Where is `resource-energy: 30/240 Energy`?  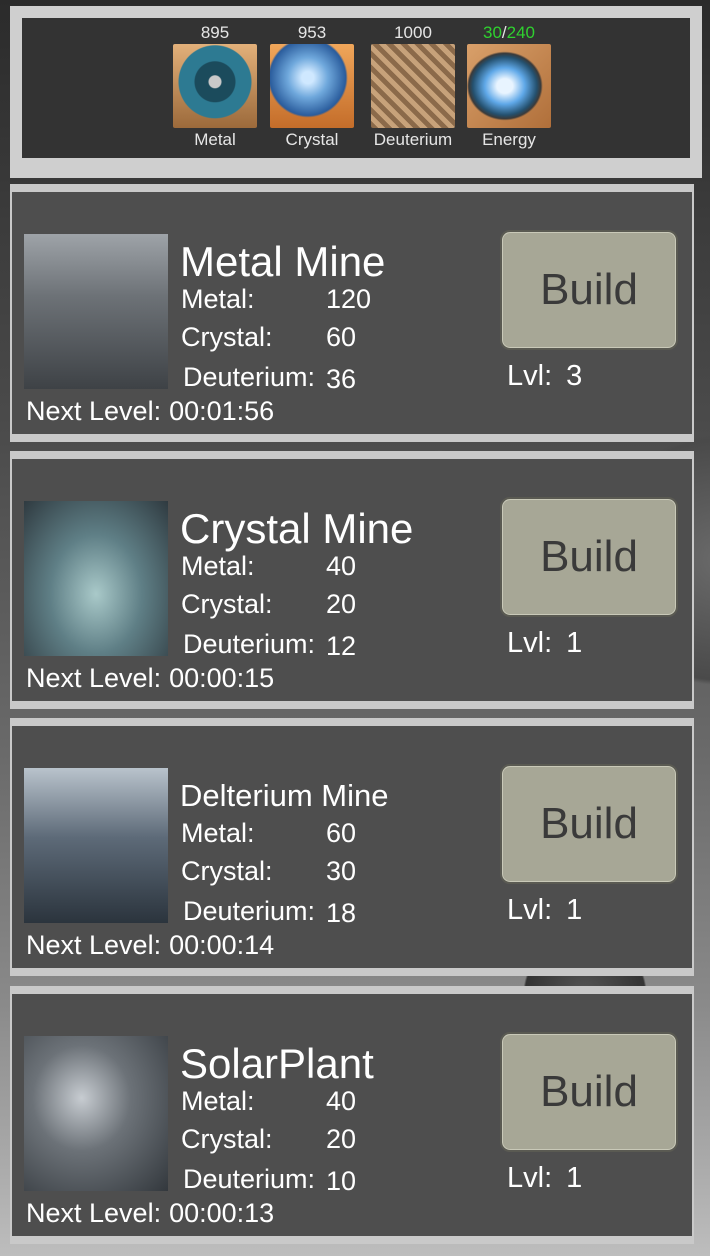
resource-energy: 30/240 Energy is located at coordinates (509, 85).